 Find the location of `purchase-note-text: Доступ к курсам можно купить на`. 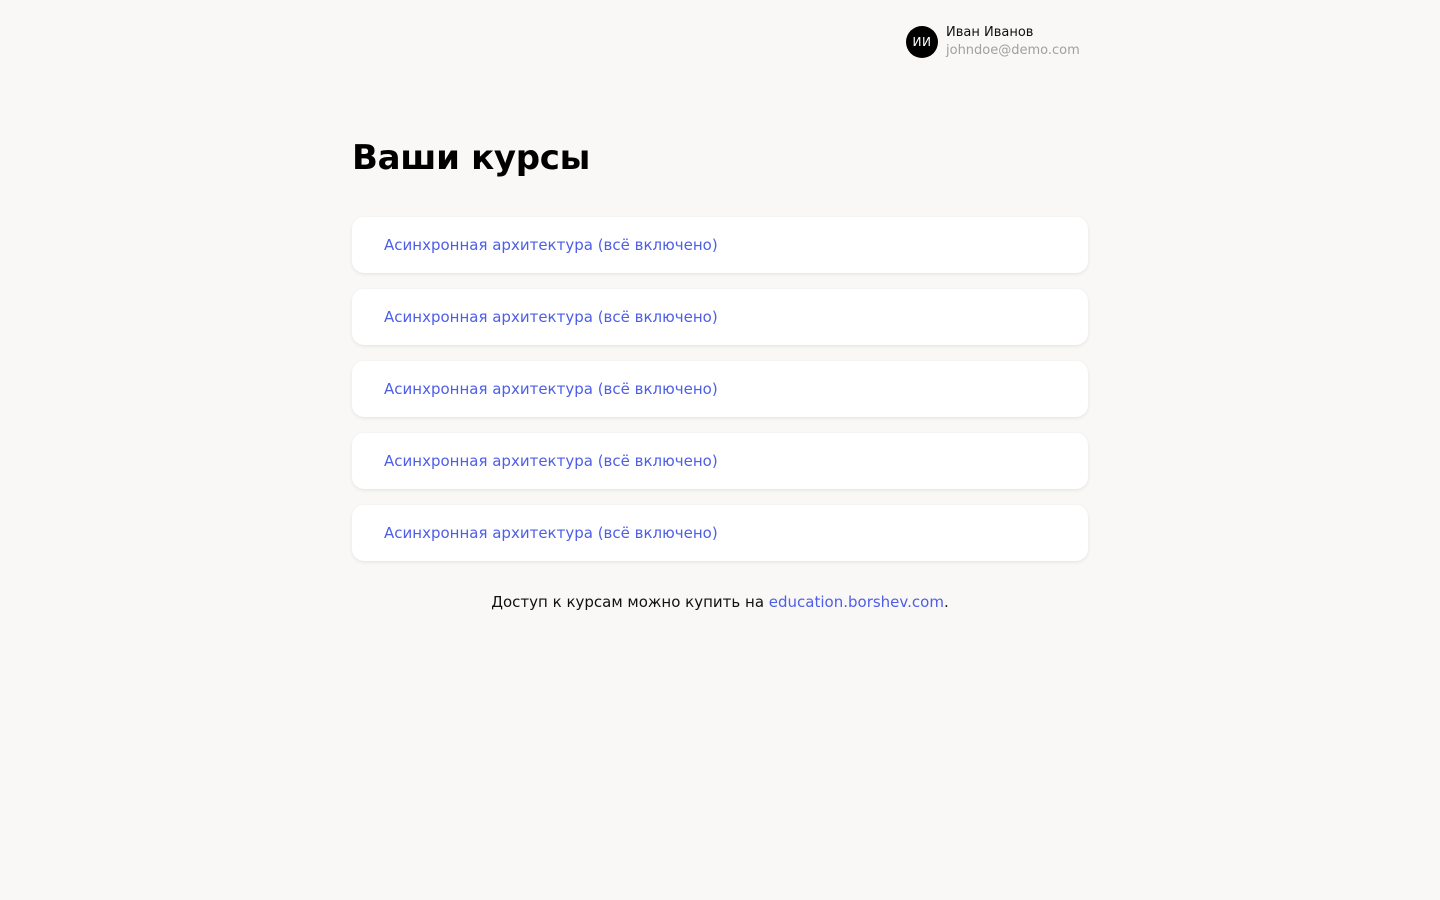

purchase-note-text: Доступ к курсам можно купить на is located at coordinates (630, 602).